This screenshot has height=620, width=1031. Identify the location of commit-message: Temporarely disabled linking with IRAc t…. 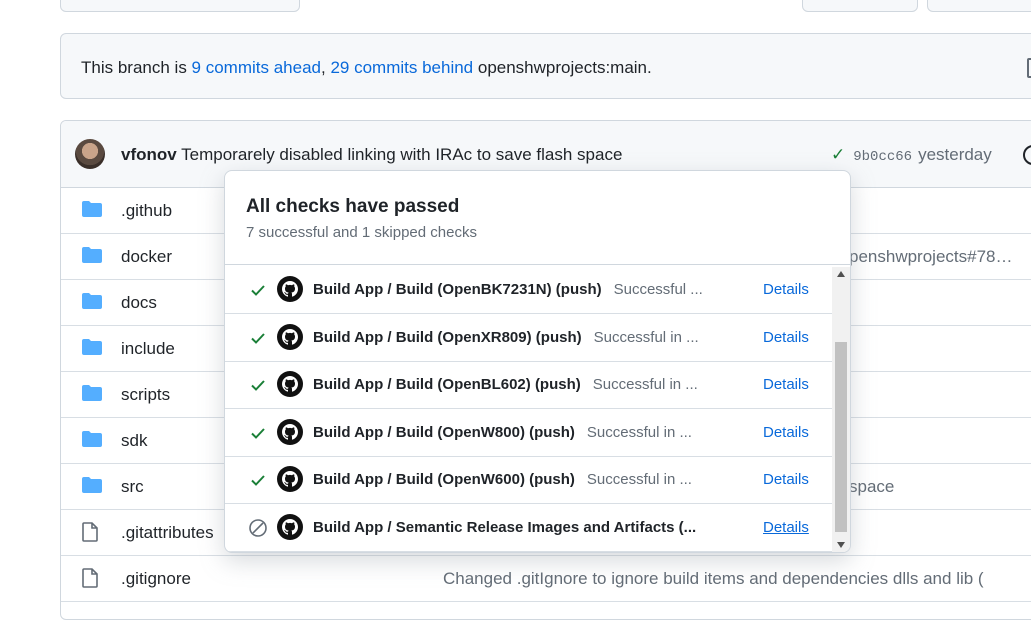
(401, 154).